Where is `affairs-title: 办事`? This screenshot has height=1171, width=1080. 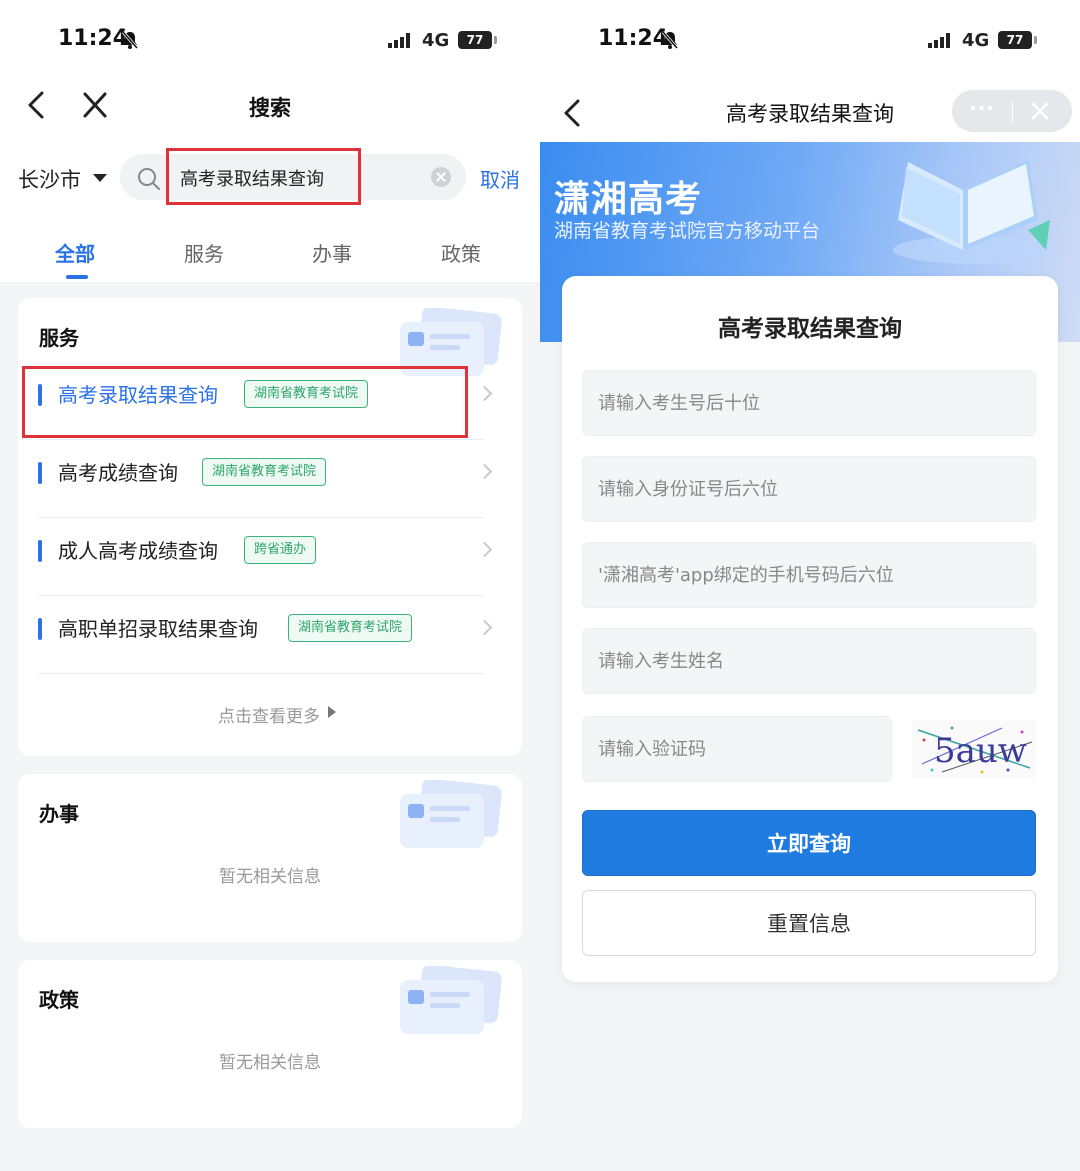 affairs-title: 办事 is located at coordinates (59, 814).